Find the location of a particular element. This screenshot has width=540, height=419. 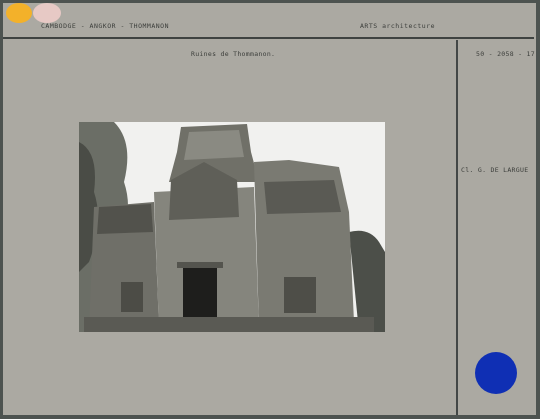

pink-marker-dot is located at coordinates (47, 13).